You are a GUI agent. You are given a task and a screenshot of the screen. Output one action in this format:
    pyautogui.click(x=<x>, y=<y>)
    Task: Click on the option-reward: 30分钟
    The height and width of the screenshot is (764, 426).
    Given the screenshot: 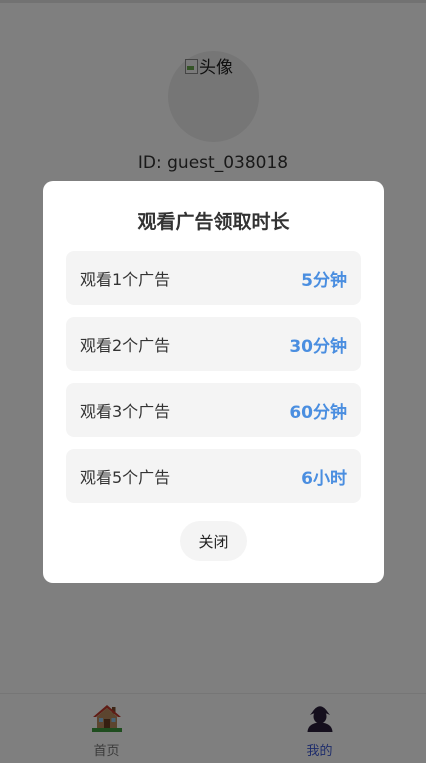 What is the action you would take?
    pyautogui.click(x=318, y=346)
    